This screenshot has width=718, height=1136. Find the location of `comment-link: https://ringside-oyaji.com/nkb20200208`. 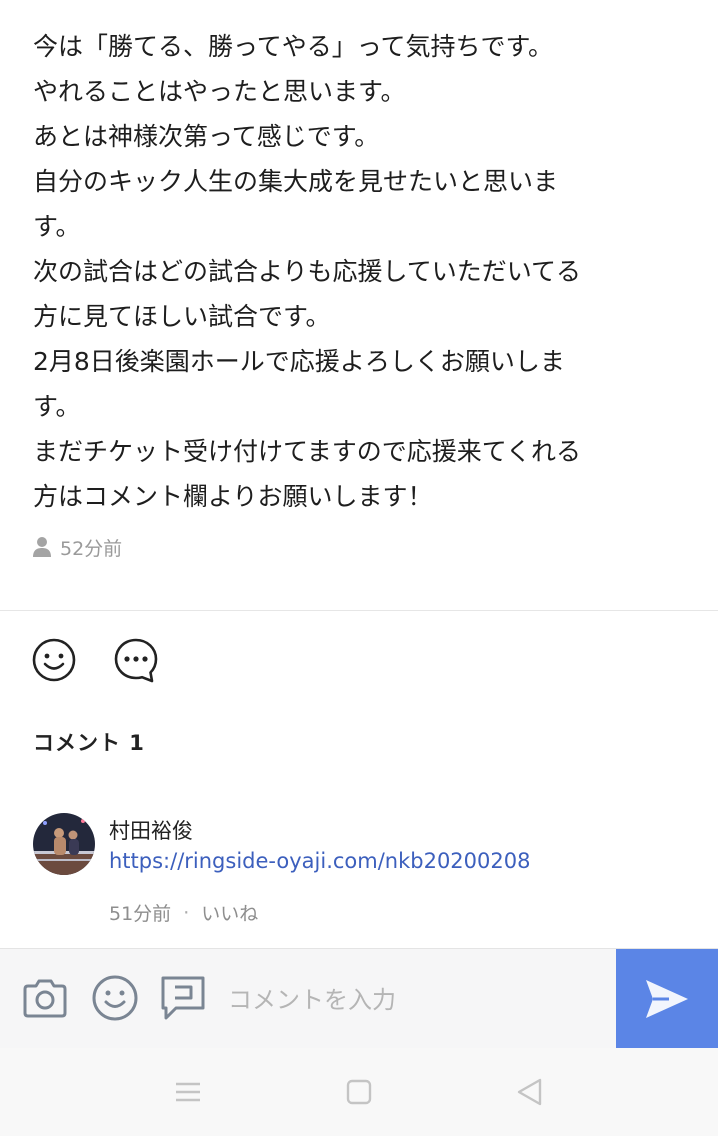

comment-link: https://ringside-oyaji.com/nkb20200208 is located at coordinates (319, 861).